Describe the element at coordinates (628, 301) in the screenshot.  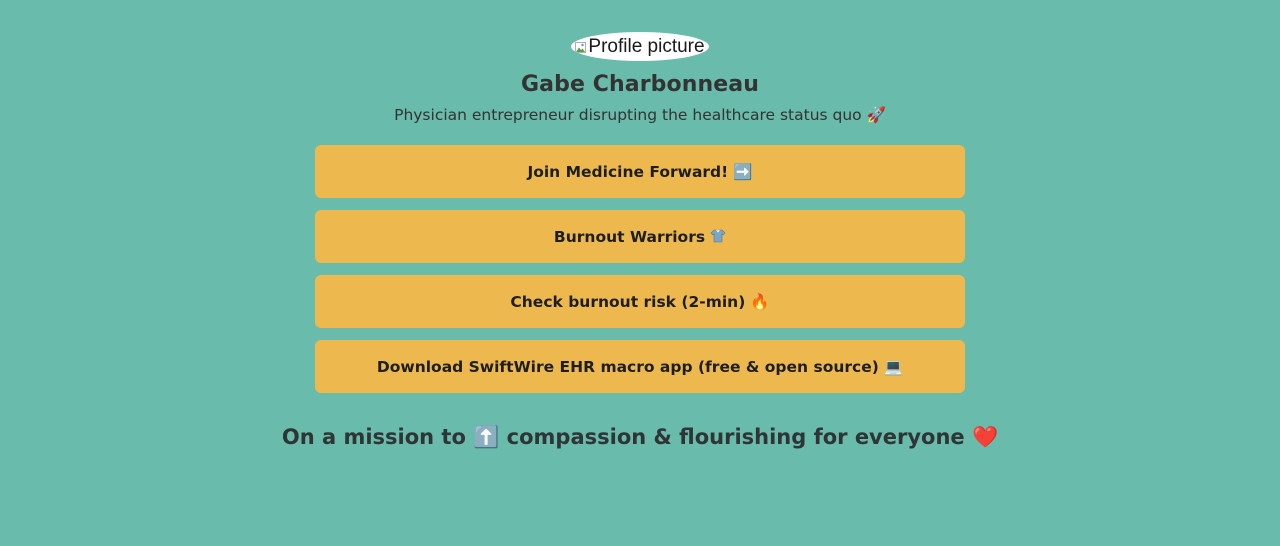
I see `link-label: Check burnout risk (2-min)` at that location.